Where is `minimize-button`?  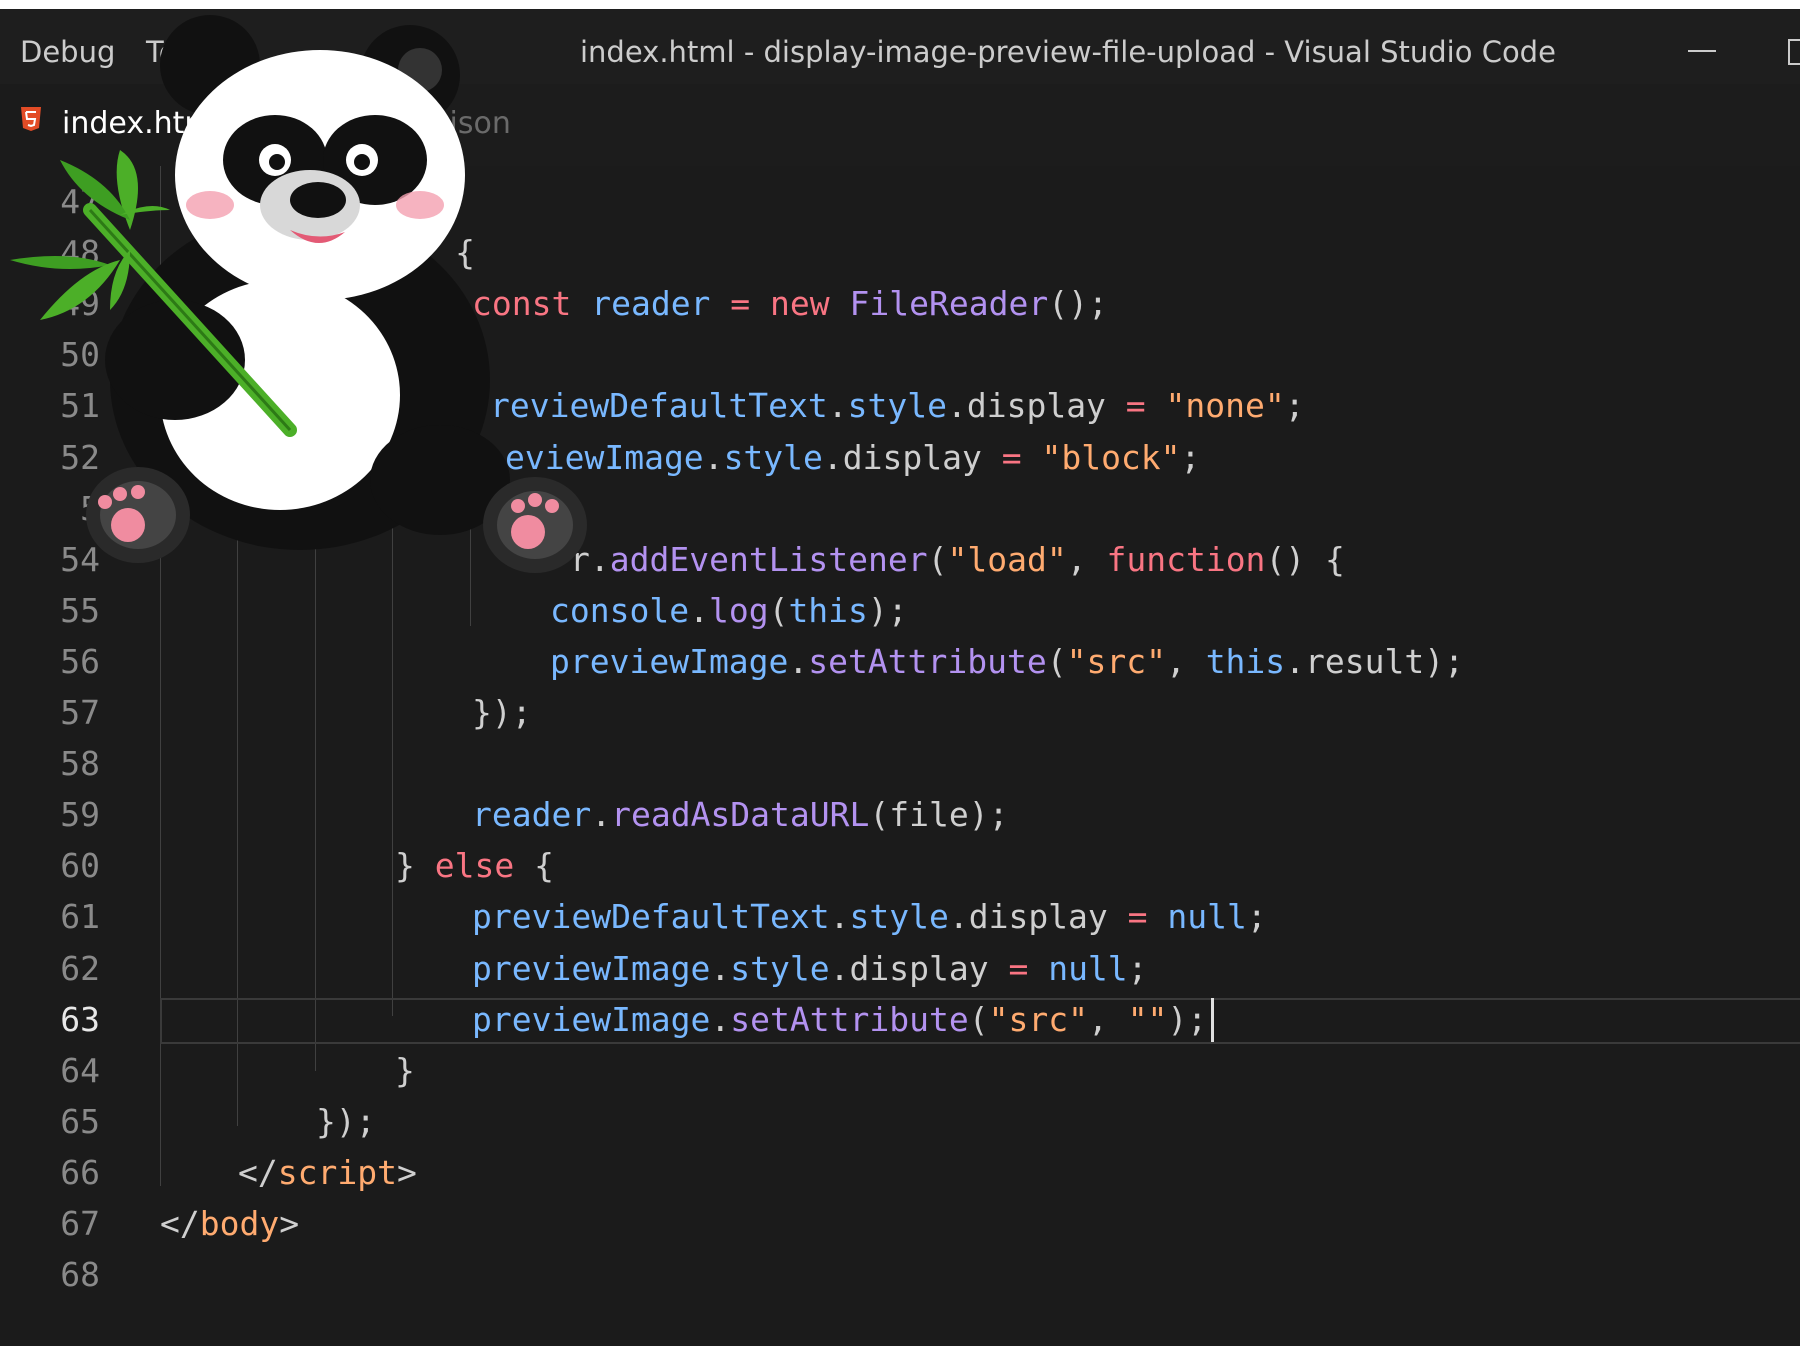 minimize-button is located at coordinates (1702, 51).